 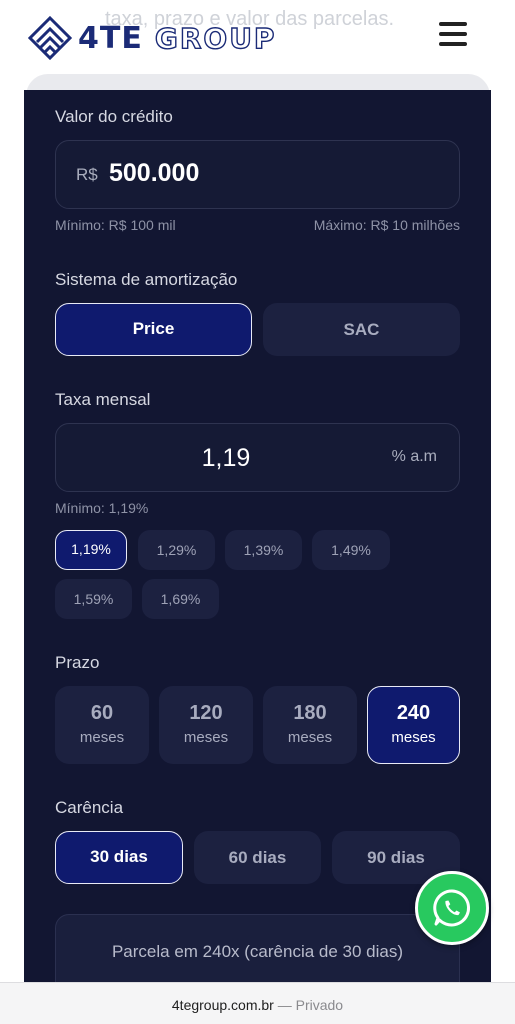 What do you see at coordinates (114, 116) in the screenshot?
I see `credit-label: Valor do crédito` at bounding box center [114, 116].